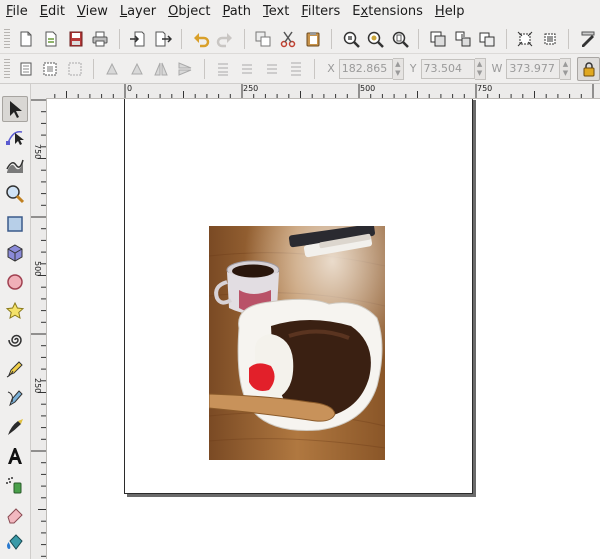 This screenshot has width=600, height=559. I want to click on width-spinner: ▲ ▼, so click(566, 68).